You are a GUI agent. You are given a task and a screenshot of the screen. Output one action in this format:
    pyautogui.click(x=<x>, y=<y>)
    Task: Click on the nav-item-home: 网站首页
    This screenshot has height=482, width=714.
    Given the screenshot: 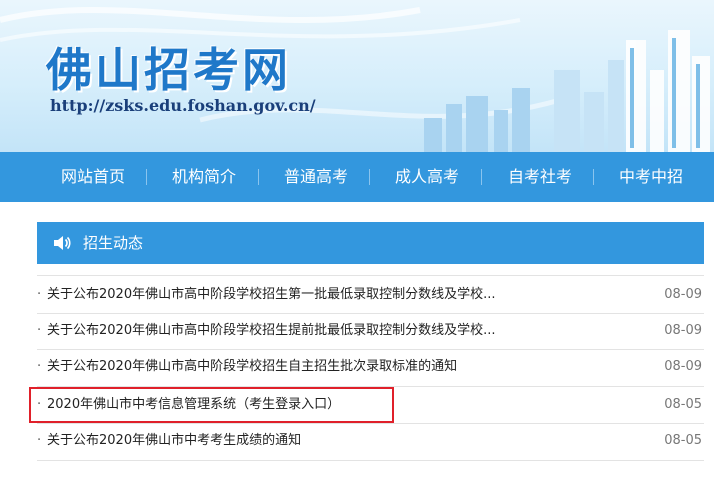 What is the action you would take?
    pyautogui.click(x=93, y=177)
    